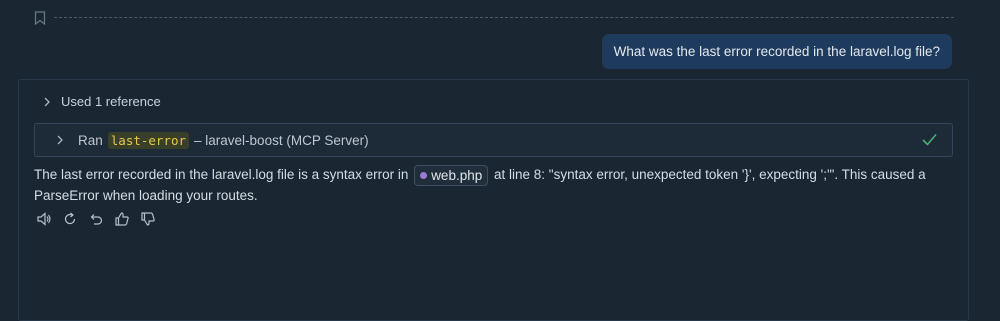  Describe the element at coordinates (457, 175) in the screenshot. I see `file-name: web.php` at that location.